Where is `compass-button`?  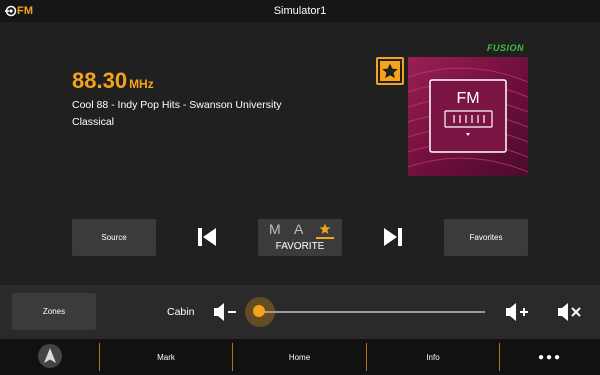
compass-button is located at coordinates (50, 356).